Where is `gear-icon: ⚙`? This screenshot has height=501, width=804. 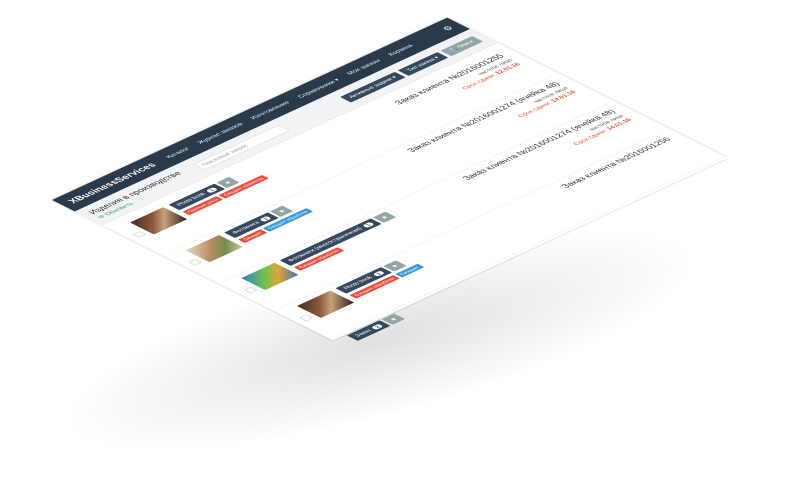 gear-icon: ⚙ is located at coordinates (448, 28).